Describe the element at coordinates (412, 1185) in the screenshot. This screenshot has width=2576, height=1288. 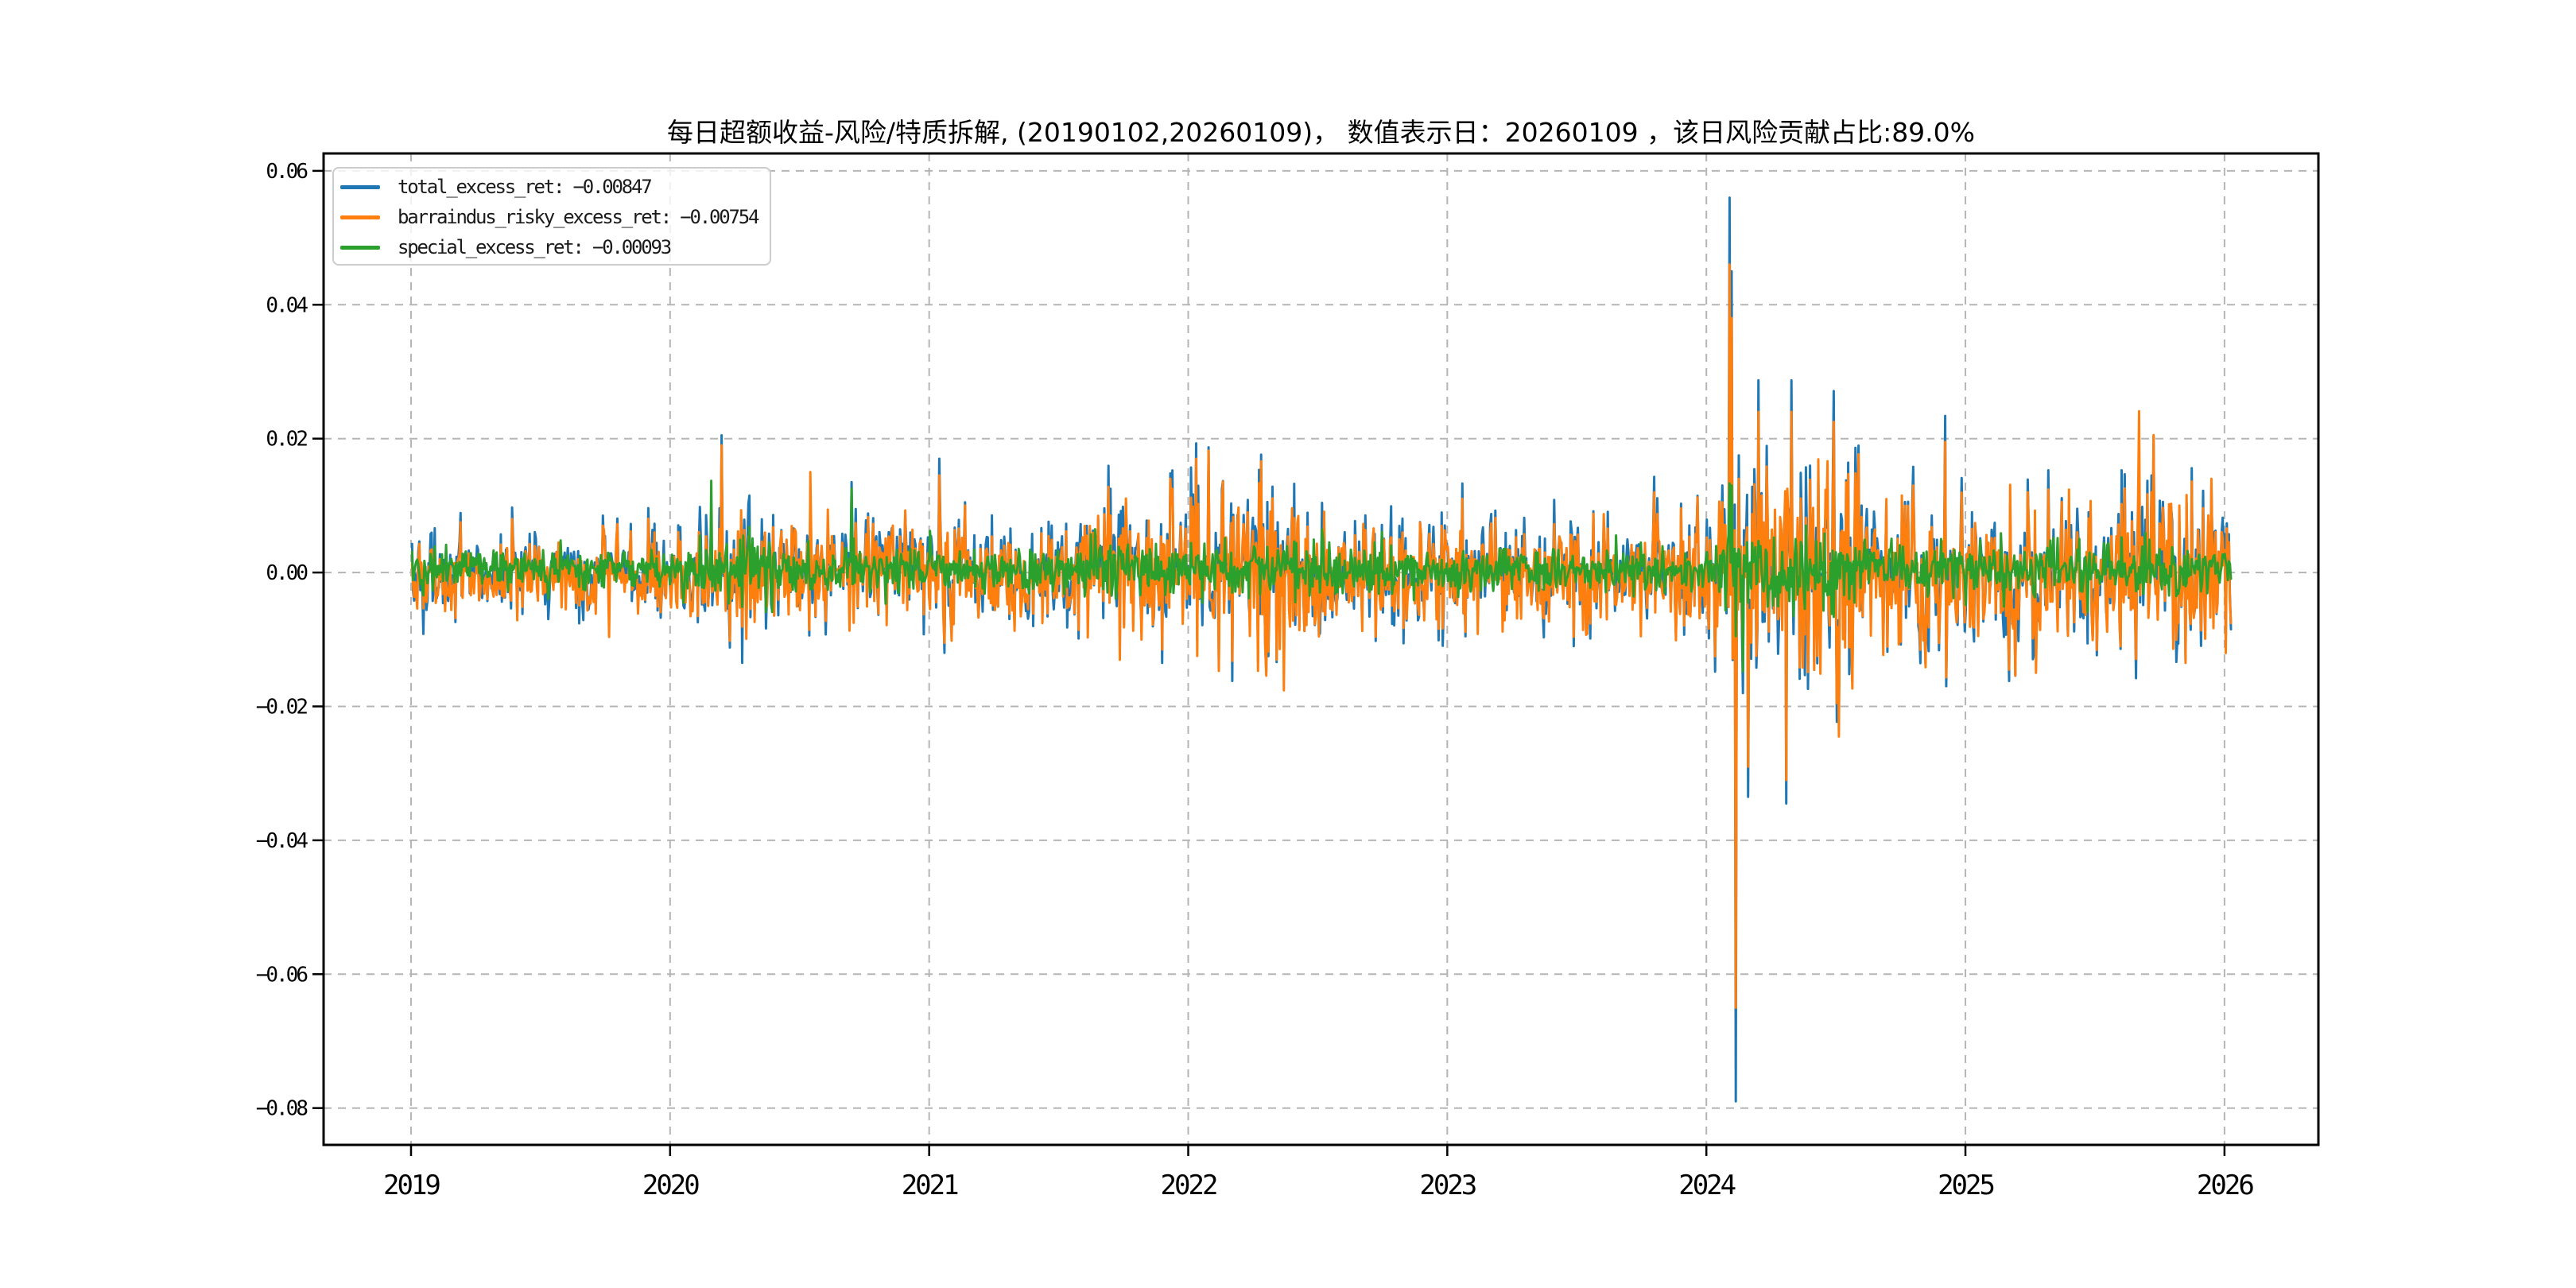
I see `x-tick-label: 2019` at that location.